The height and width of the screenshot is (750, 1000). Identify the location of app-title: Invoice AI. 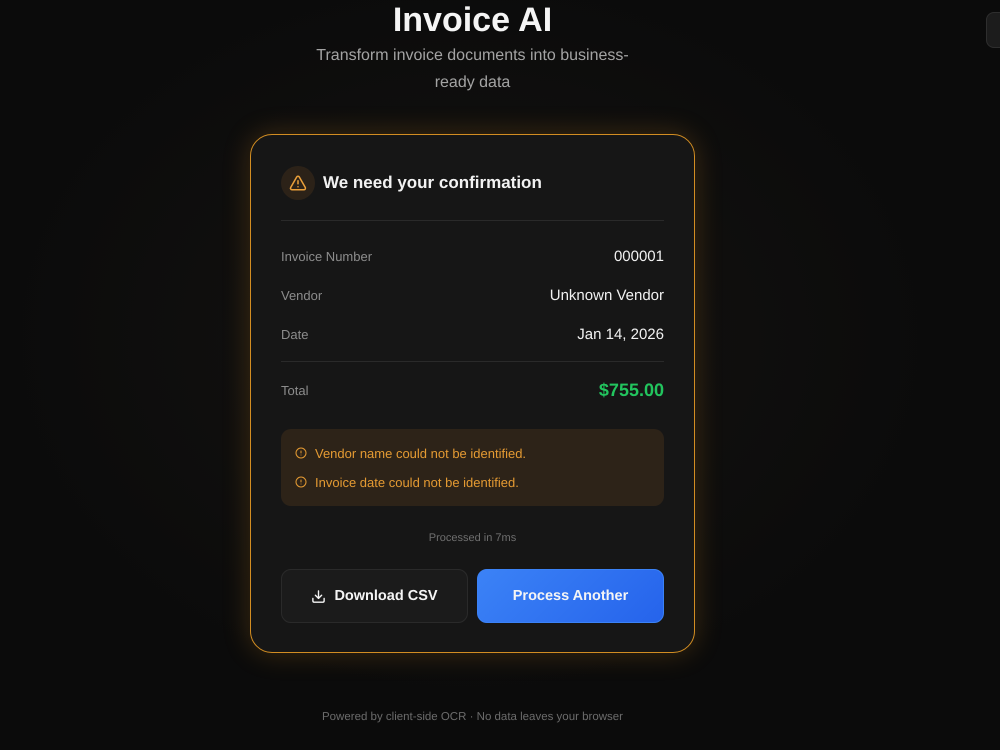
(472, 20).